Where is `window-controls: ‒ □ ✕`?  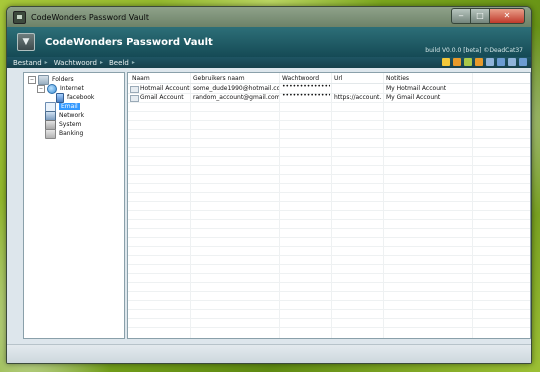 window-controls: ‒ □ ✕ is located at coordinates (488, 16).